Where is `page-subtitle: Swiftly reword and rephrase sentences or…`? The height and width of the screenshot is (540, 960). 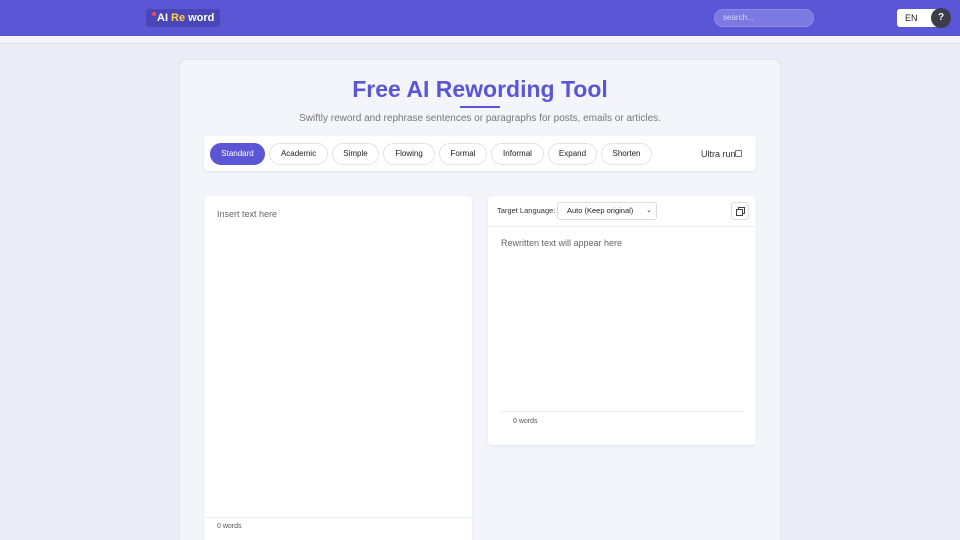 page-subtitle: Swiftly reword and rephrase sentences or… is located at coordinates (480, 118).